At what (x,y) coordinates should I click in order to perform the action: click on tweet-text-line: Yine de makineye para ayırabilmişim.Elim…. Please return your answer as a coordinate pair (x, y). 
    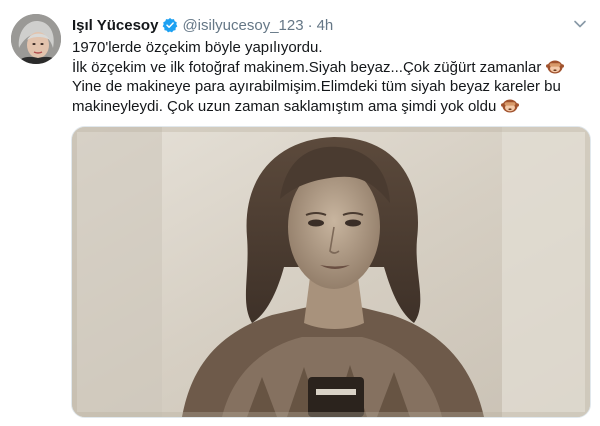
    Looking at the image, I should click on (332, 87).